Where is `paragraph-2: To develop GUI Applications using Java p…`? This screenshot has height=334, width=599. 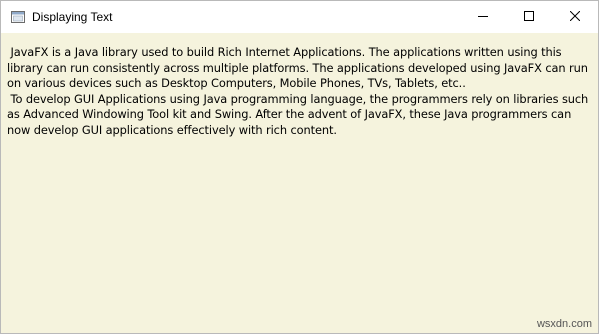 paragraph-2: To develop GUI Applications using Java p… is located at coordinates (299, 114).